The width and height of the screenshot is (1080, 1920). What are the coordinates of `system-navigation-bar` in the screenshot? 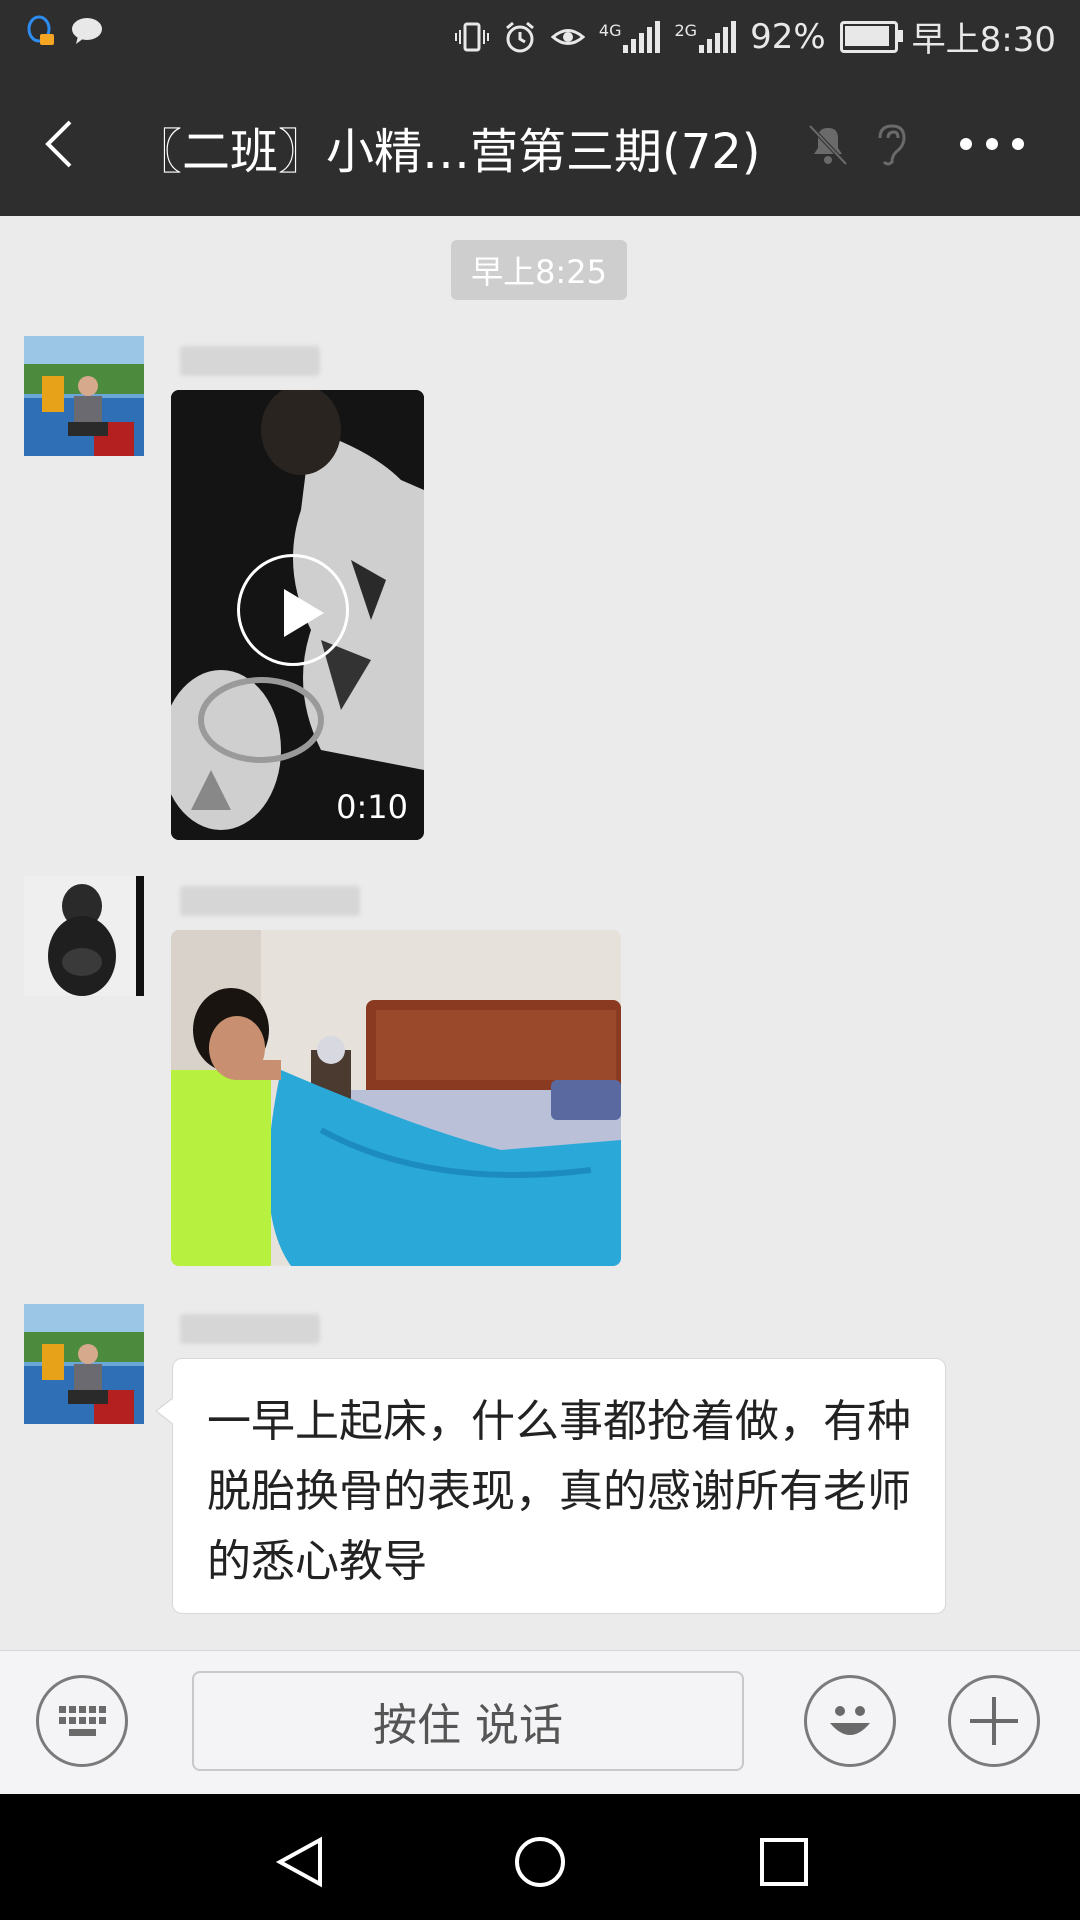 It's located at (540, 1857).